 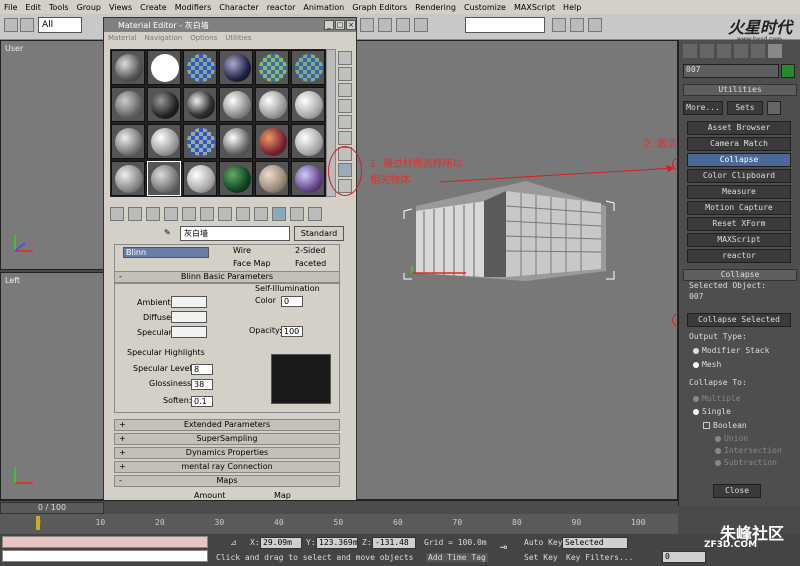 I want to click on diffuse-swatch, so click(x=189, y=317).